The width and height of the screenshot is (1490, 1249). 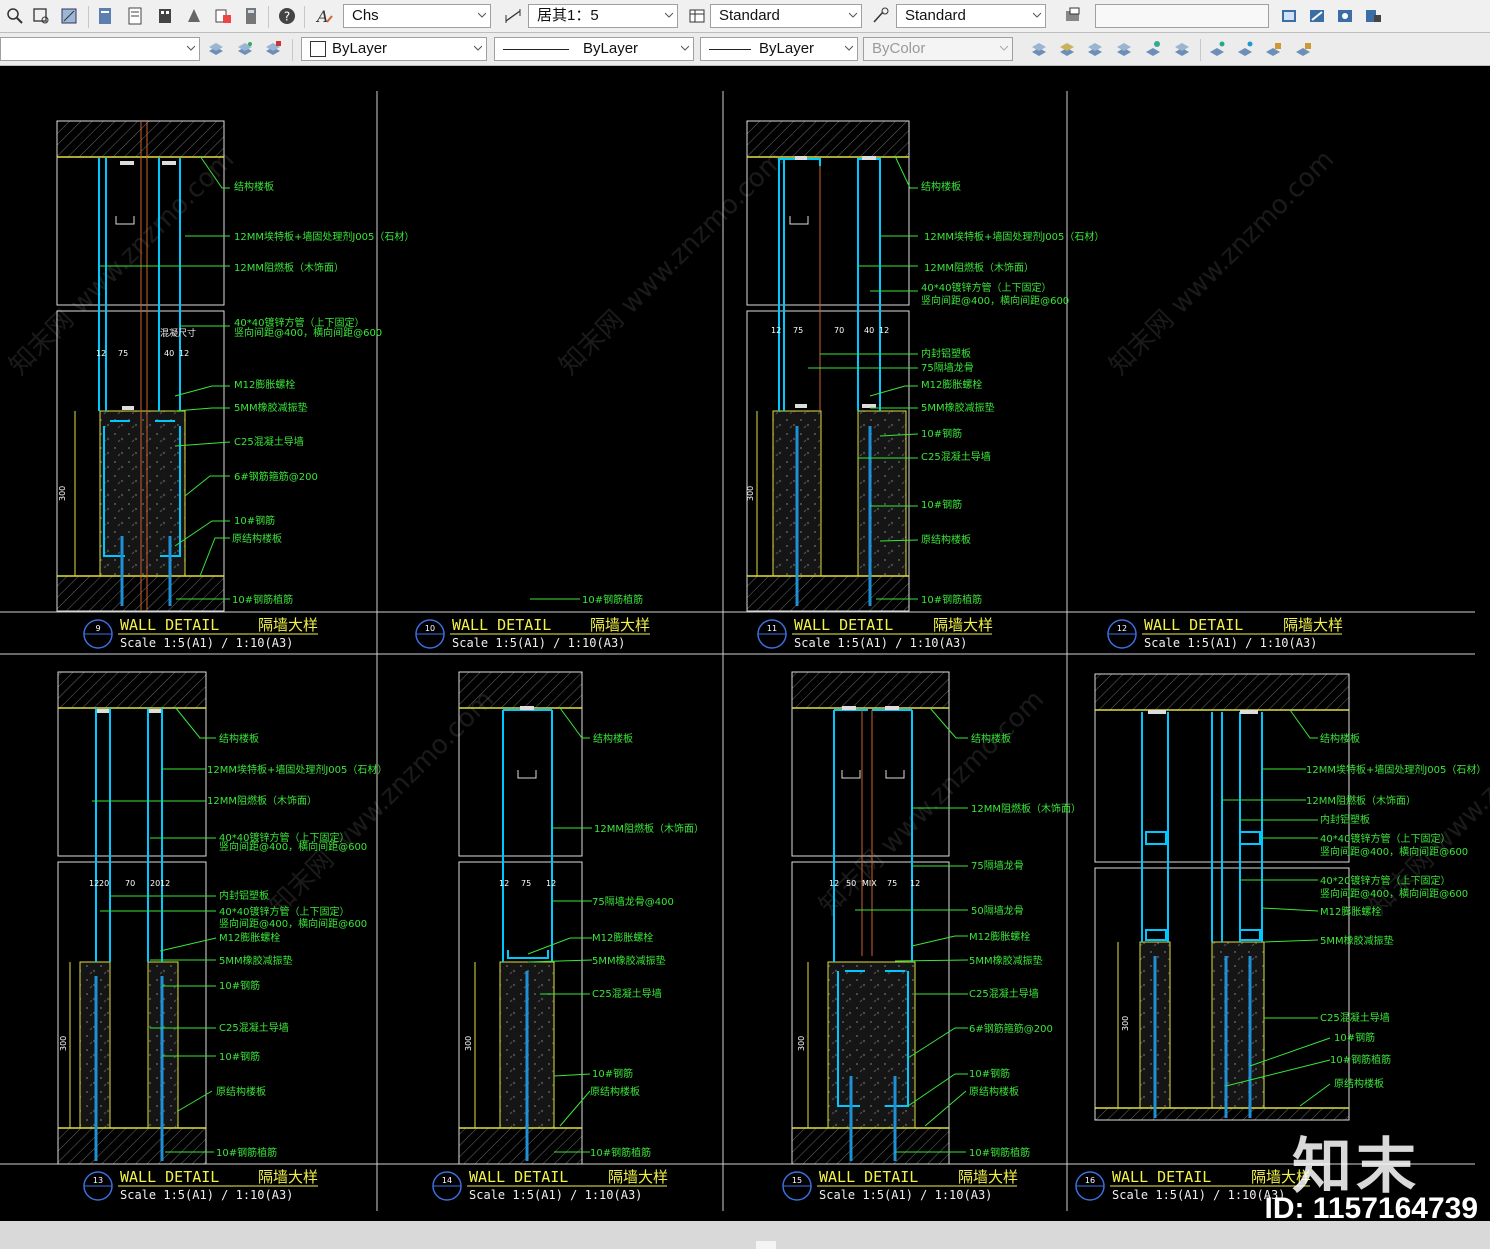 I want to click on properties-icon, so click(x=105, y=16).